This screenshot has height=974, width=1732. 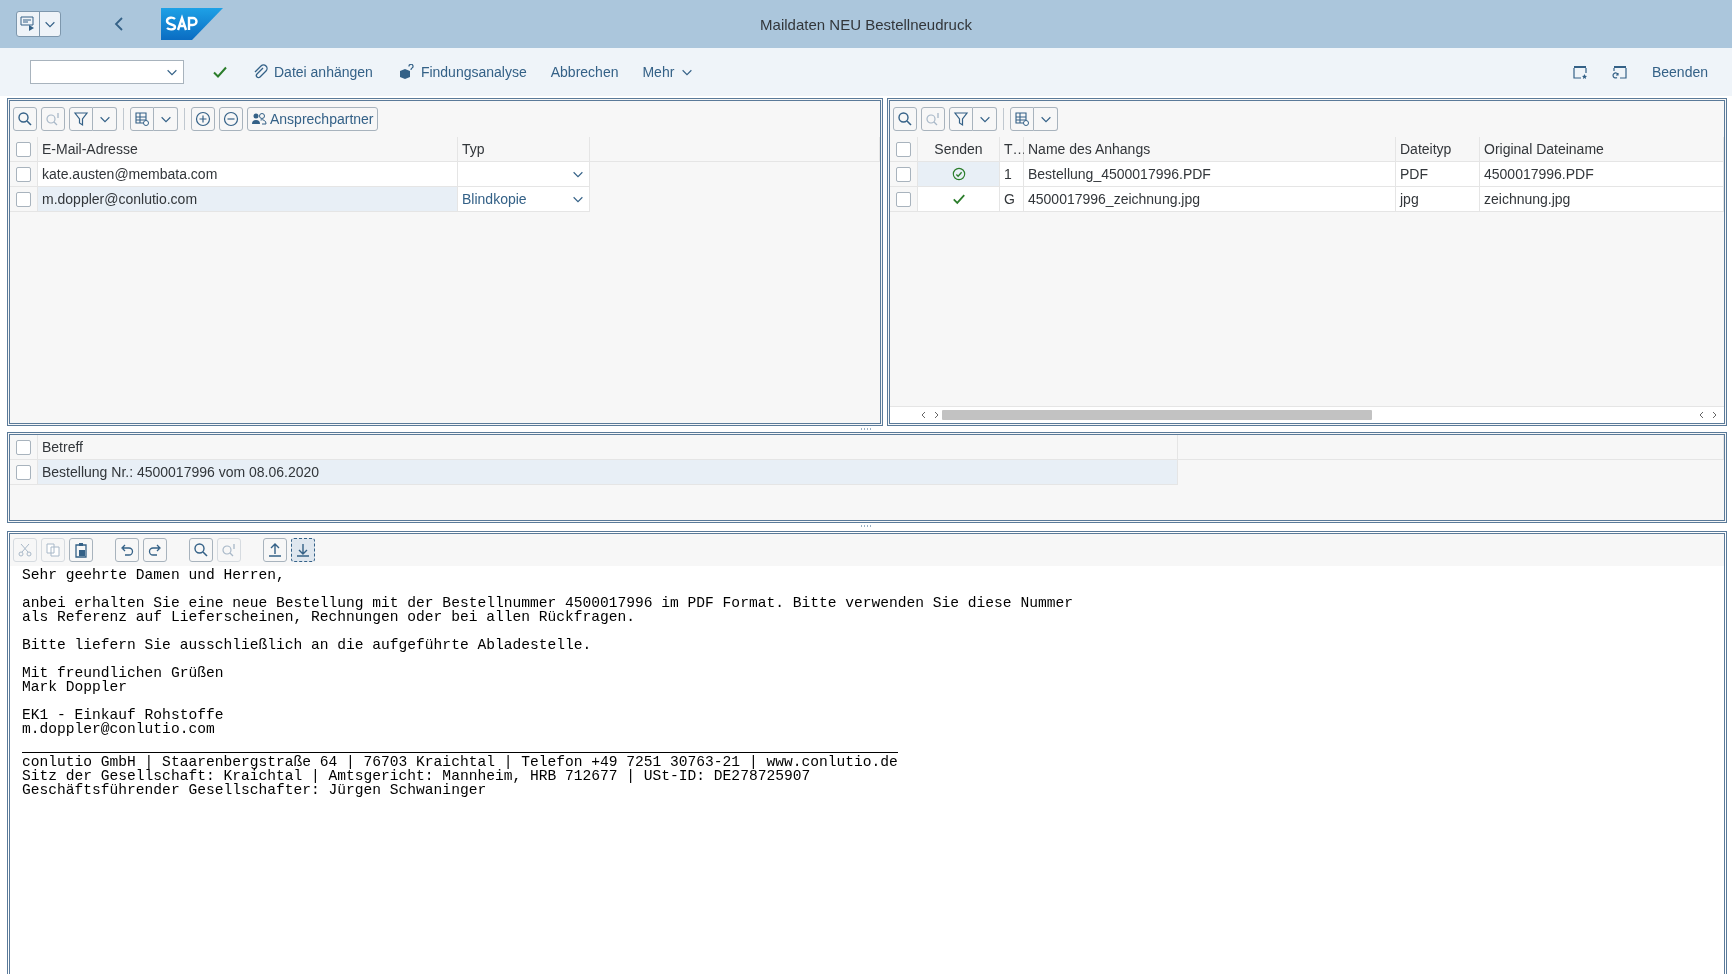 I want to click on table-cell: jpg, so click(x=1438, y=199).